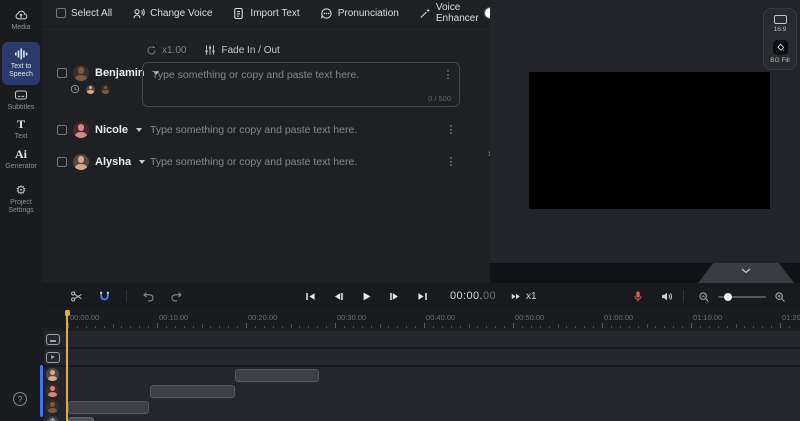 The width and height of the screenshot is (800, 421). I want to click on track-alysha, so click(422, 375).